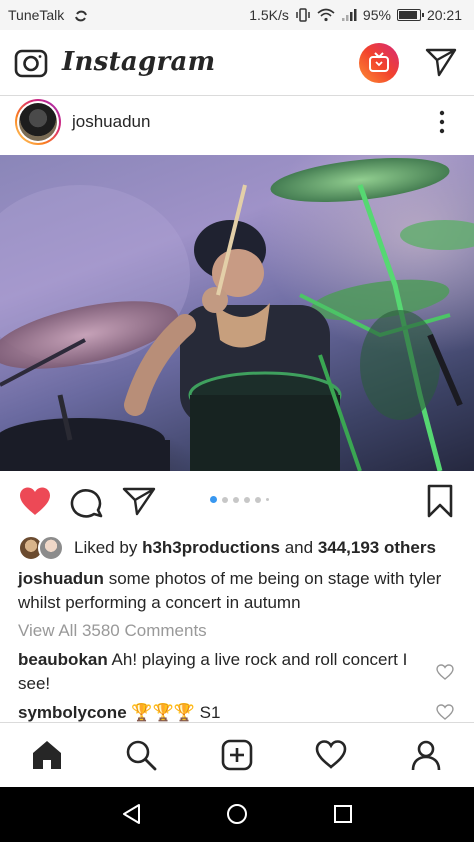 The height and width of the screenshot is (842, 474). I want to click on likes-others-count: 344,193 others, so click(377, 548).